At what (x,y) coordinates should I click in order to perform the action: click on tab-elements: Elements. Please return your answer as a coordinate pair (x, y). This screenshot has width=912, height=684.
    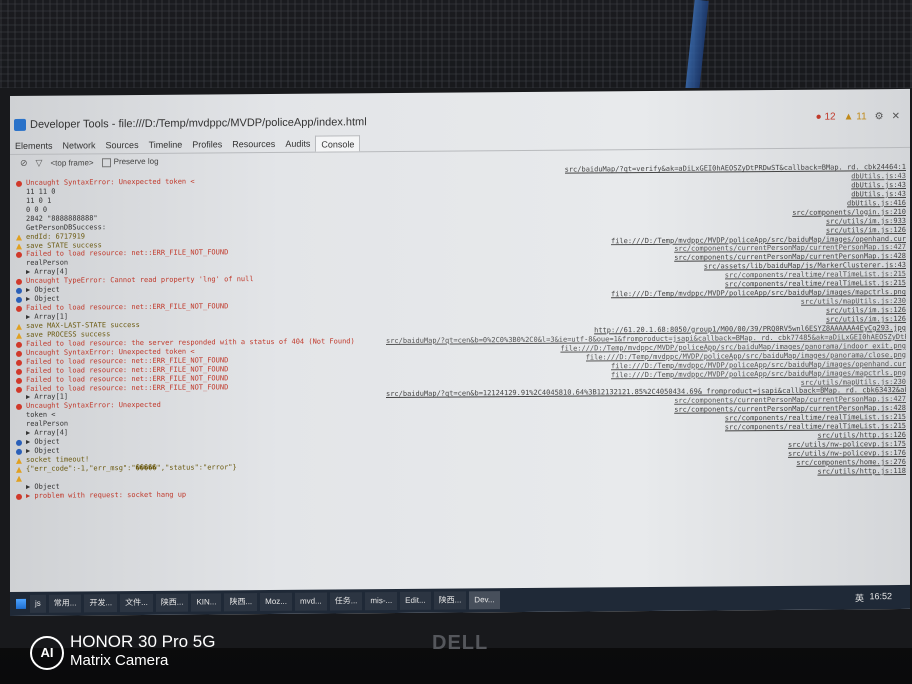
    Looking at the image, I should click on (34, 146).